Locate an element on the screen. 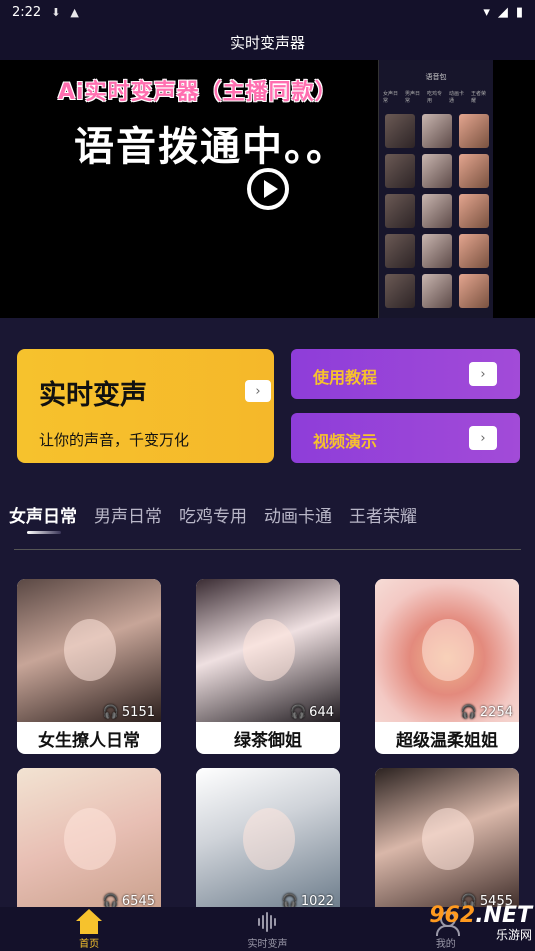  preview-tab: 动画卡通 is located at coordinates (457, 97).